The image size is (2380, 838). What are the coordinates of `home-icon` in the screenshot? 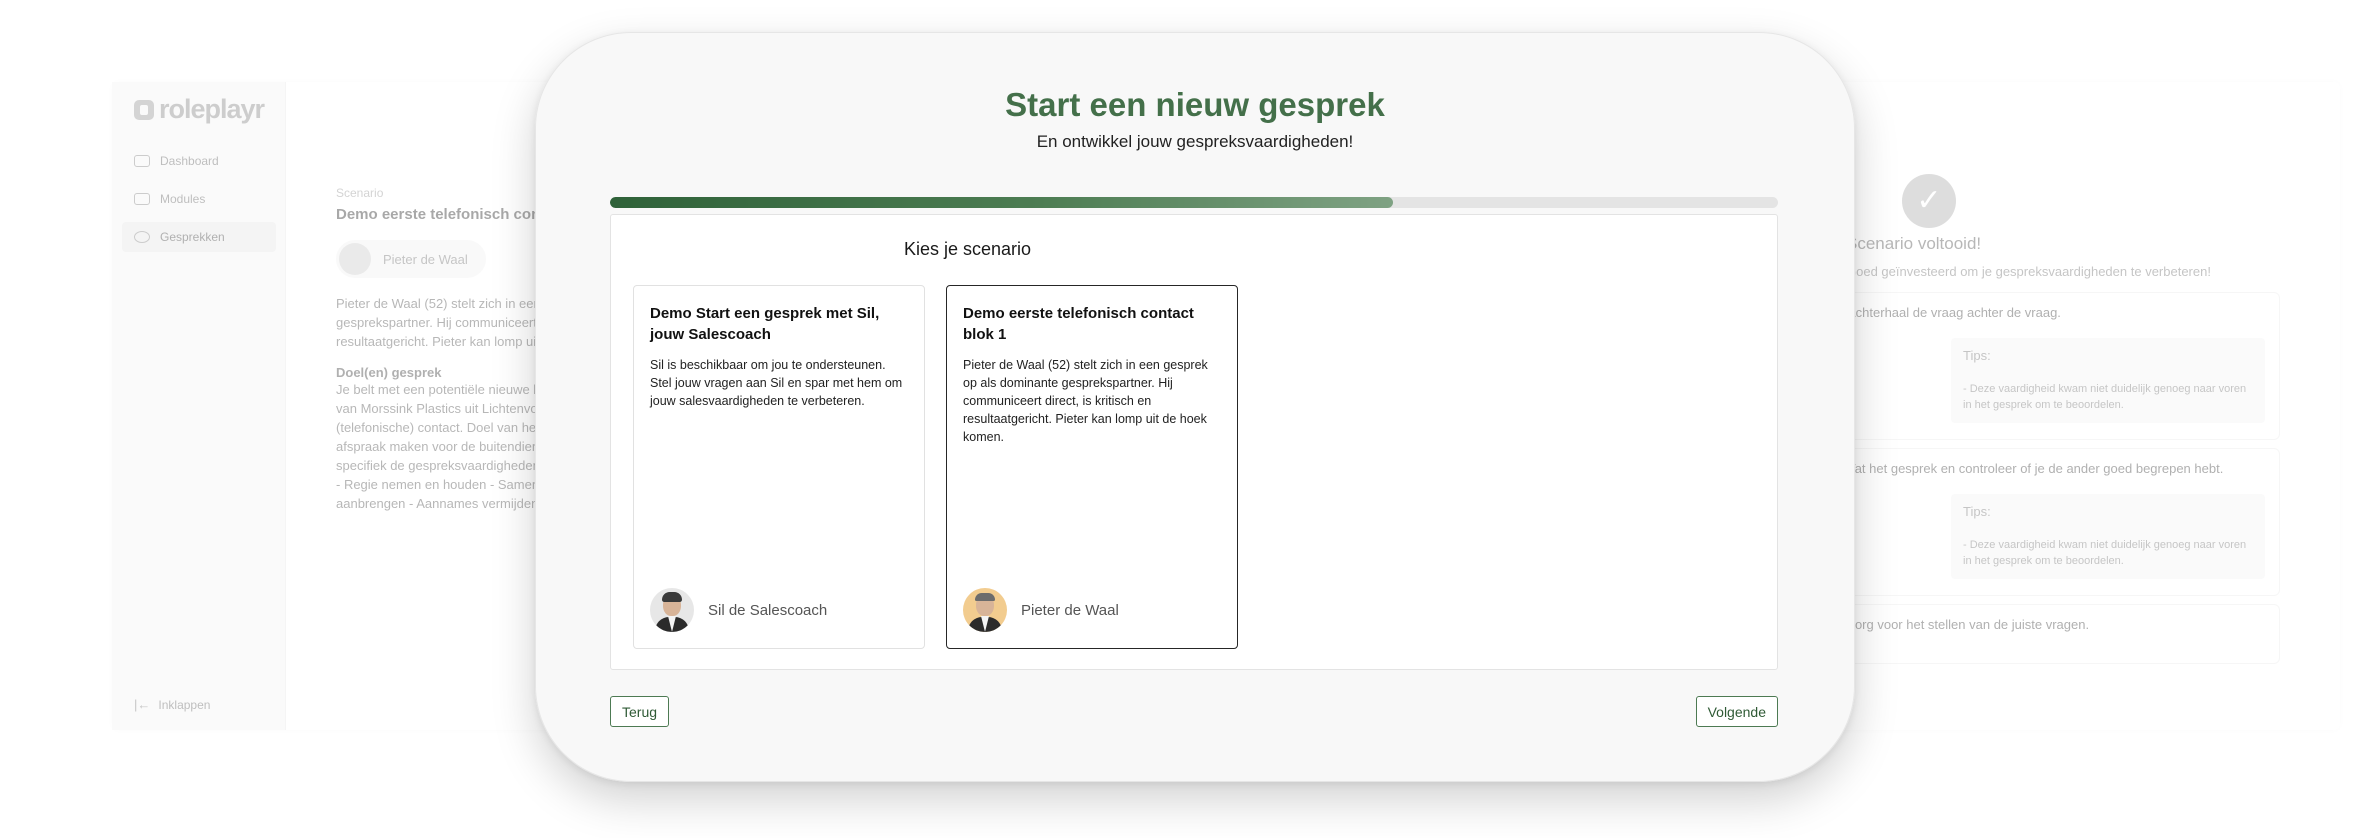 It's located at (142, 161).